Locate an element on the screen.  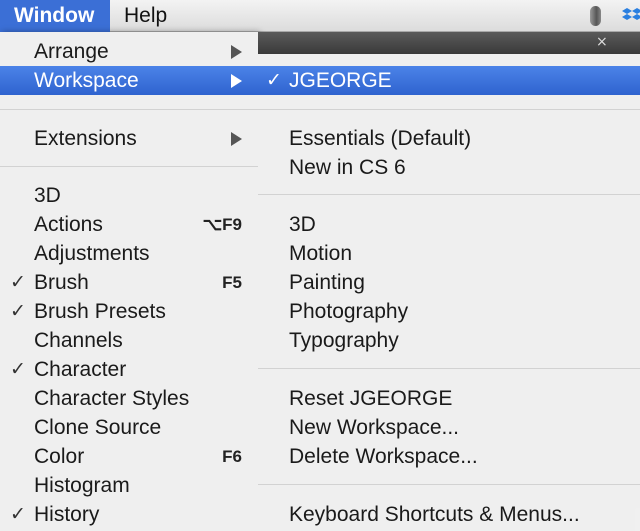
submenu-item-label: Typography is located at coordinates (344, 340).